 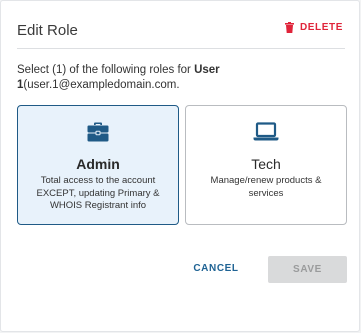 I want to click on save-button: SAVE, so click(x=307, y=269).